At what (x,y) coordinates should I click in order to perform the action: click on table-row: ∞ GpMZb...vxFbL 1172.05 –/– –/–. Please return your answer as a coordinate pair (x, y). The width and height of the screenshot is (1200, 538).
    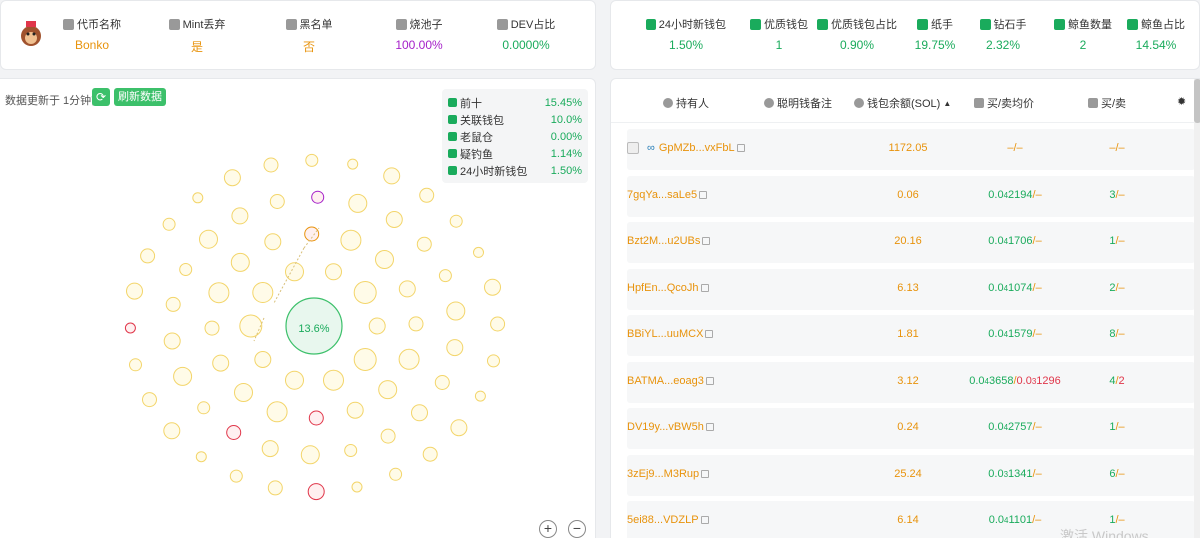
    Looking at the image, I should click on (911, 149).